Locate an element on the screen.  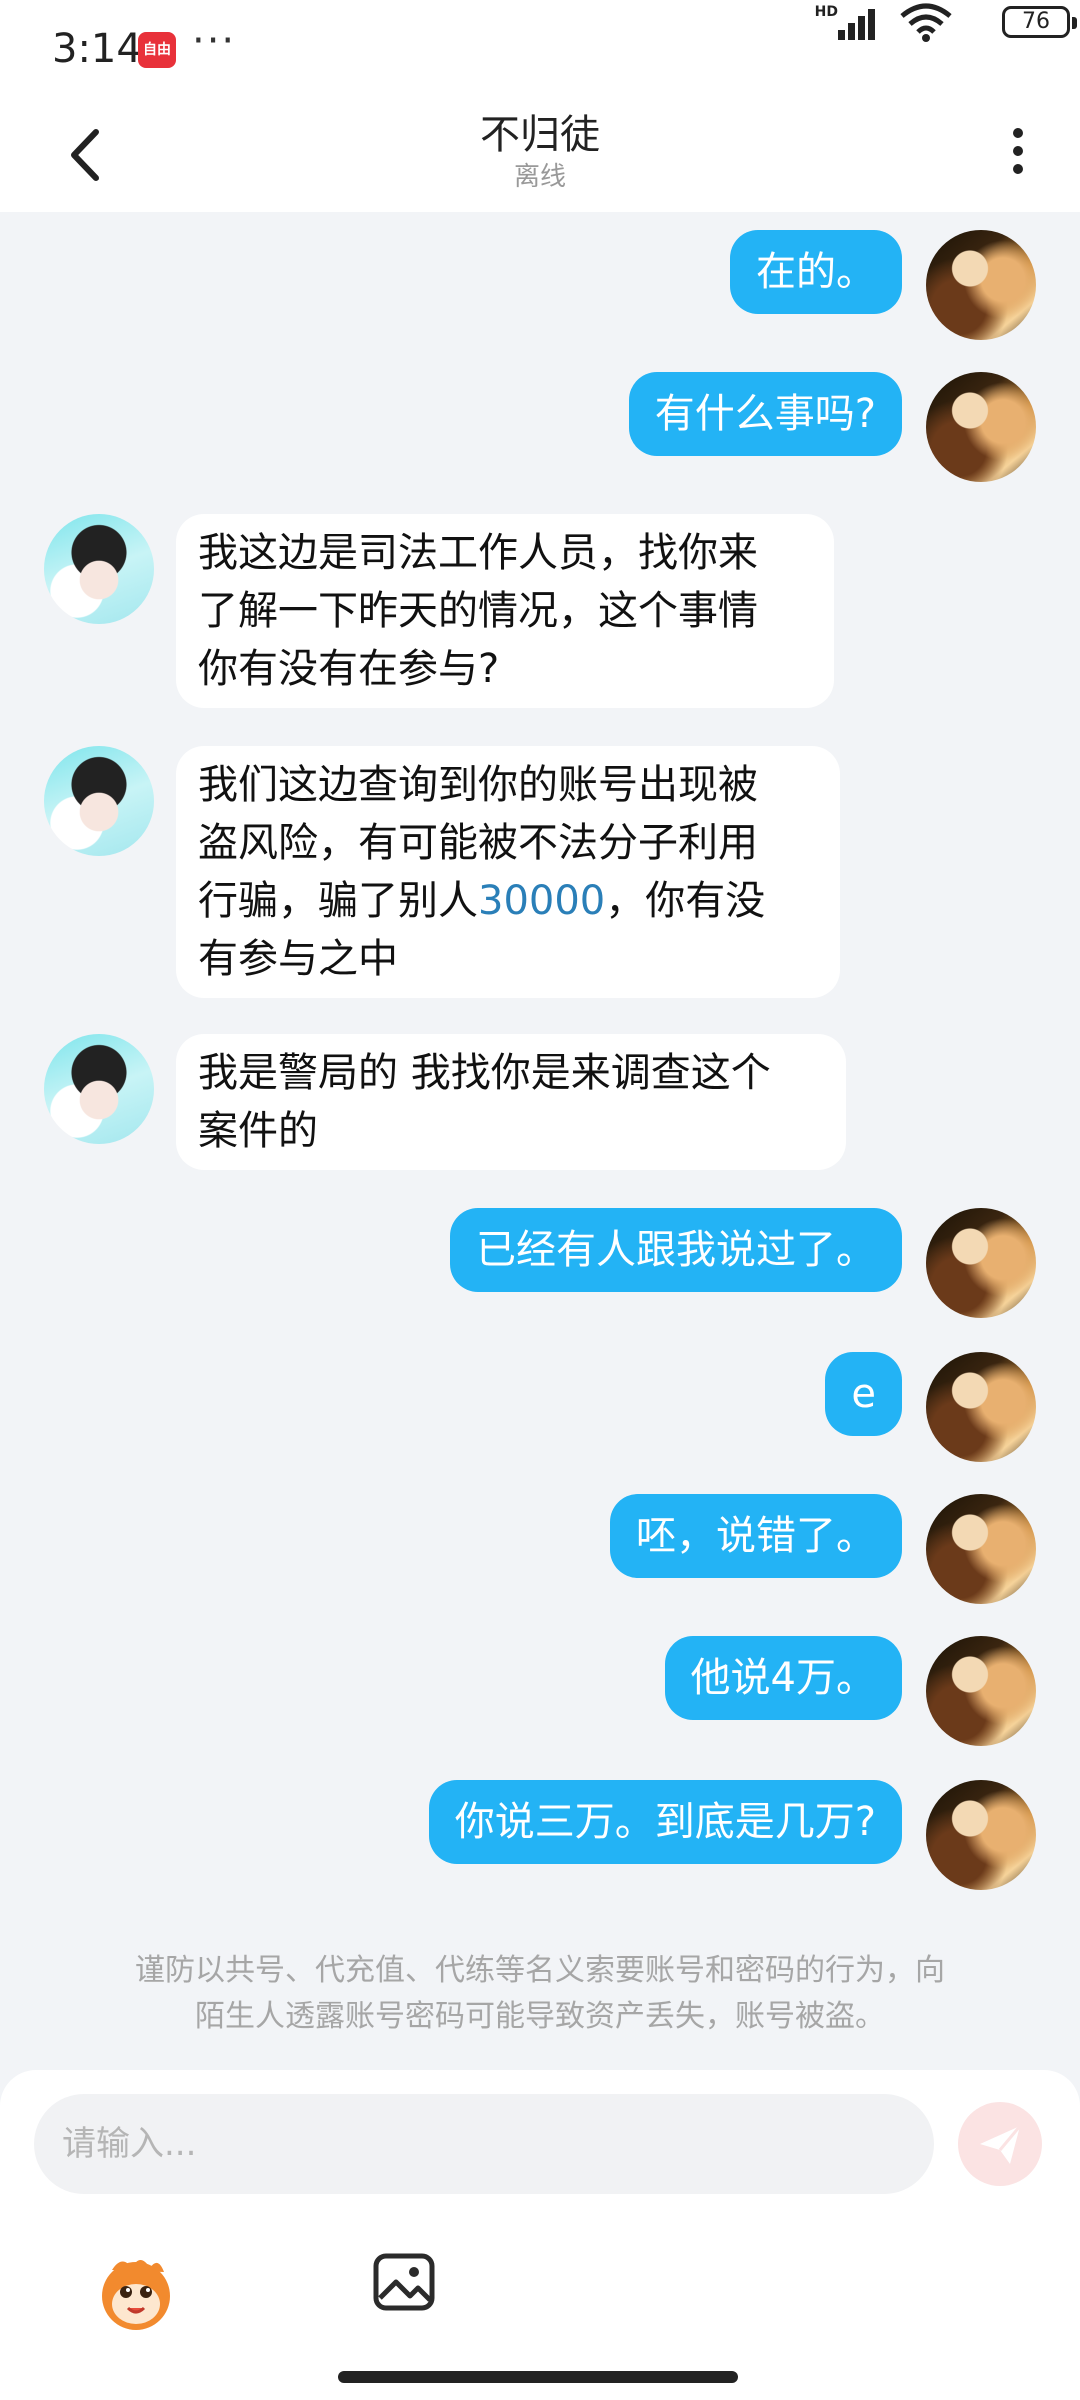
message-text: 呸，说错了。 is located at coordinates (756, 1536).